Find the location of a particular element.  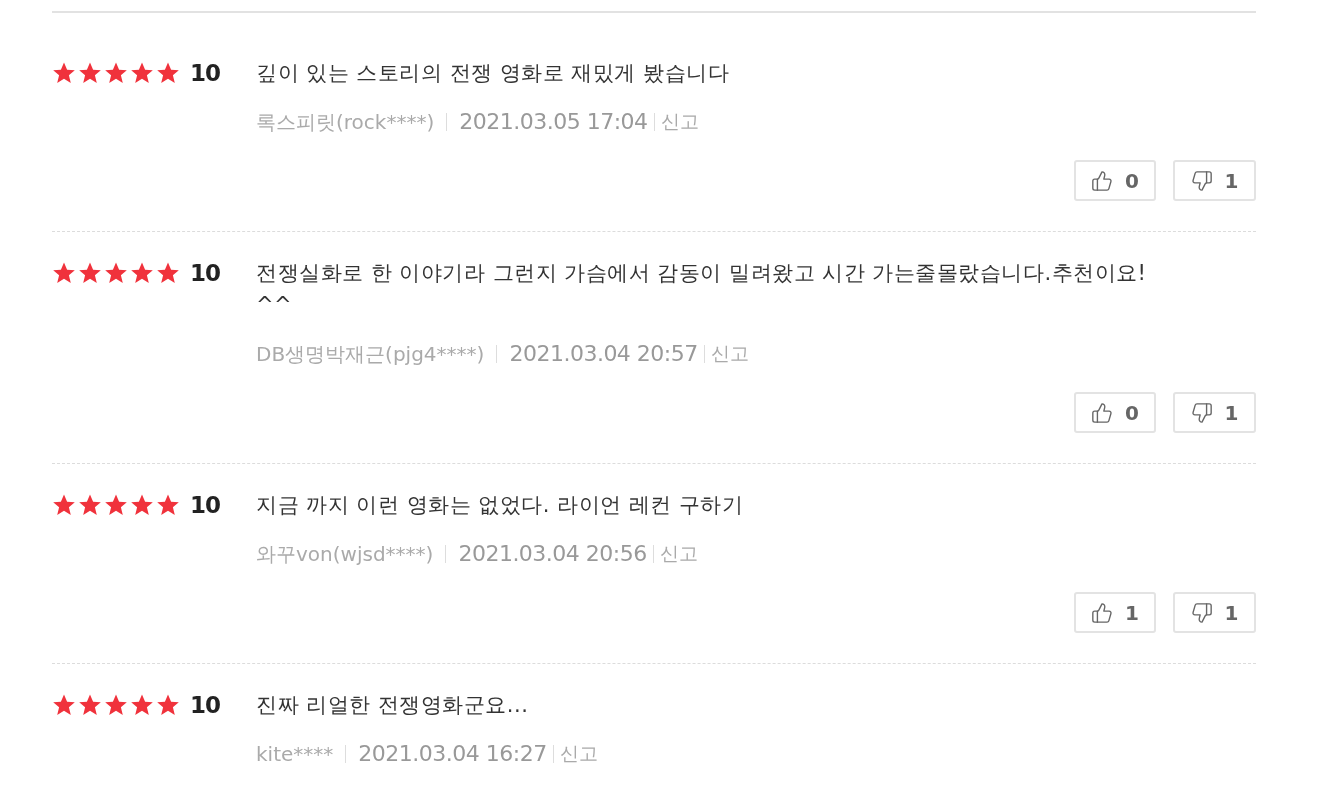

author-name: 록스피릿(rock****) is located at coordinates (345, 122).